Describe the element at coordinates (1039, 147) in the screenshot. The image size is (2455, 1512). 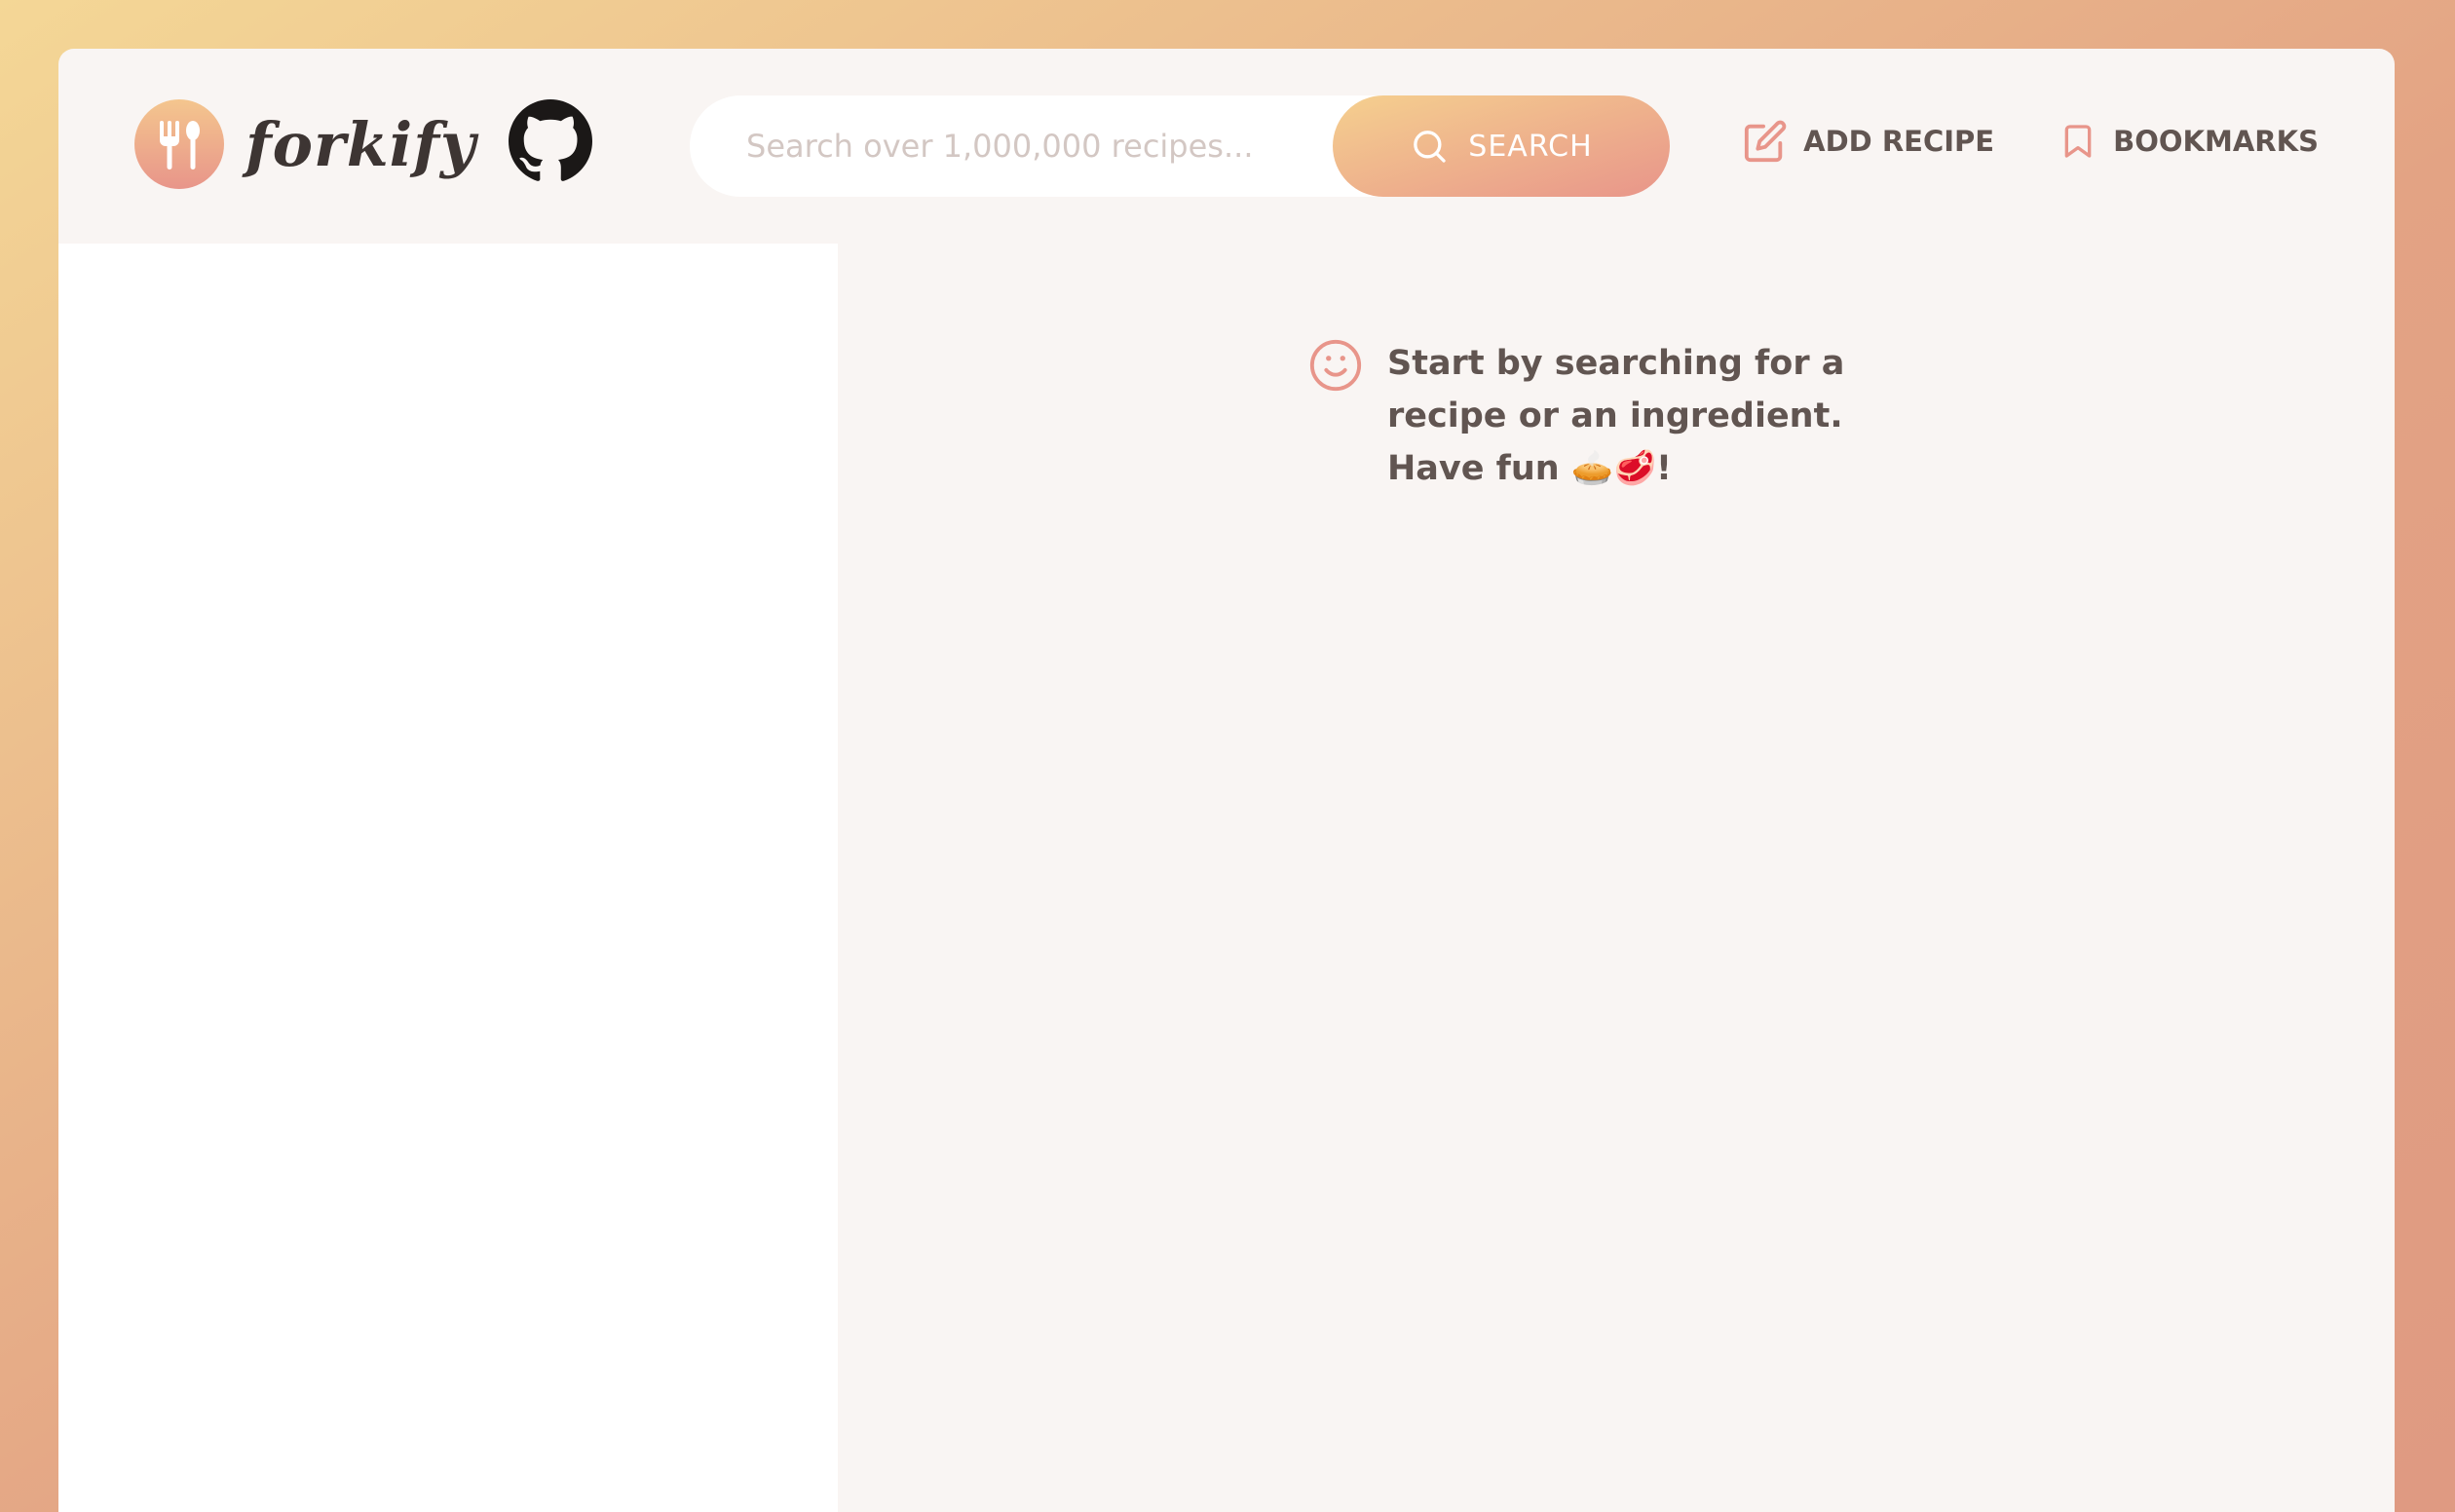
I see `search-input` at that location.